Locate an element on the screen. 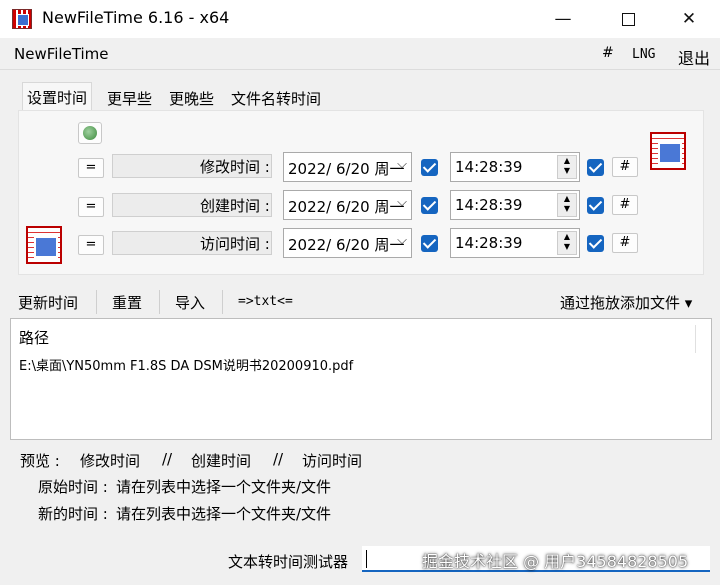  access-time-input: 14:28:39 ▲ ▼ is located at coordinates (515, 243).